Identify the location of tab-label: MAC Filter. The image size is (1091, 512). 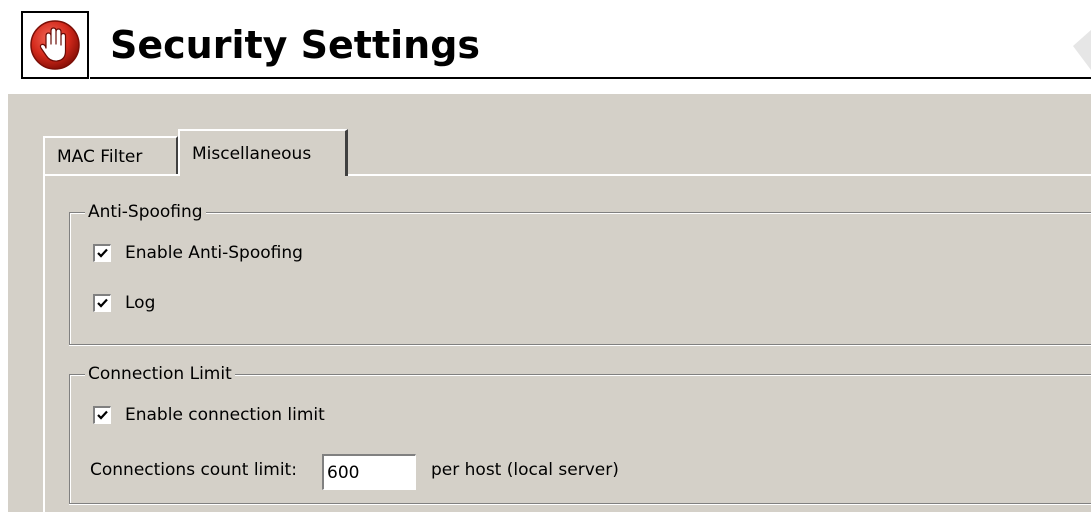
(100, 157).